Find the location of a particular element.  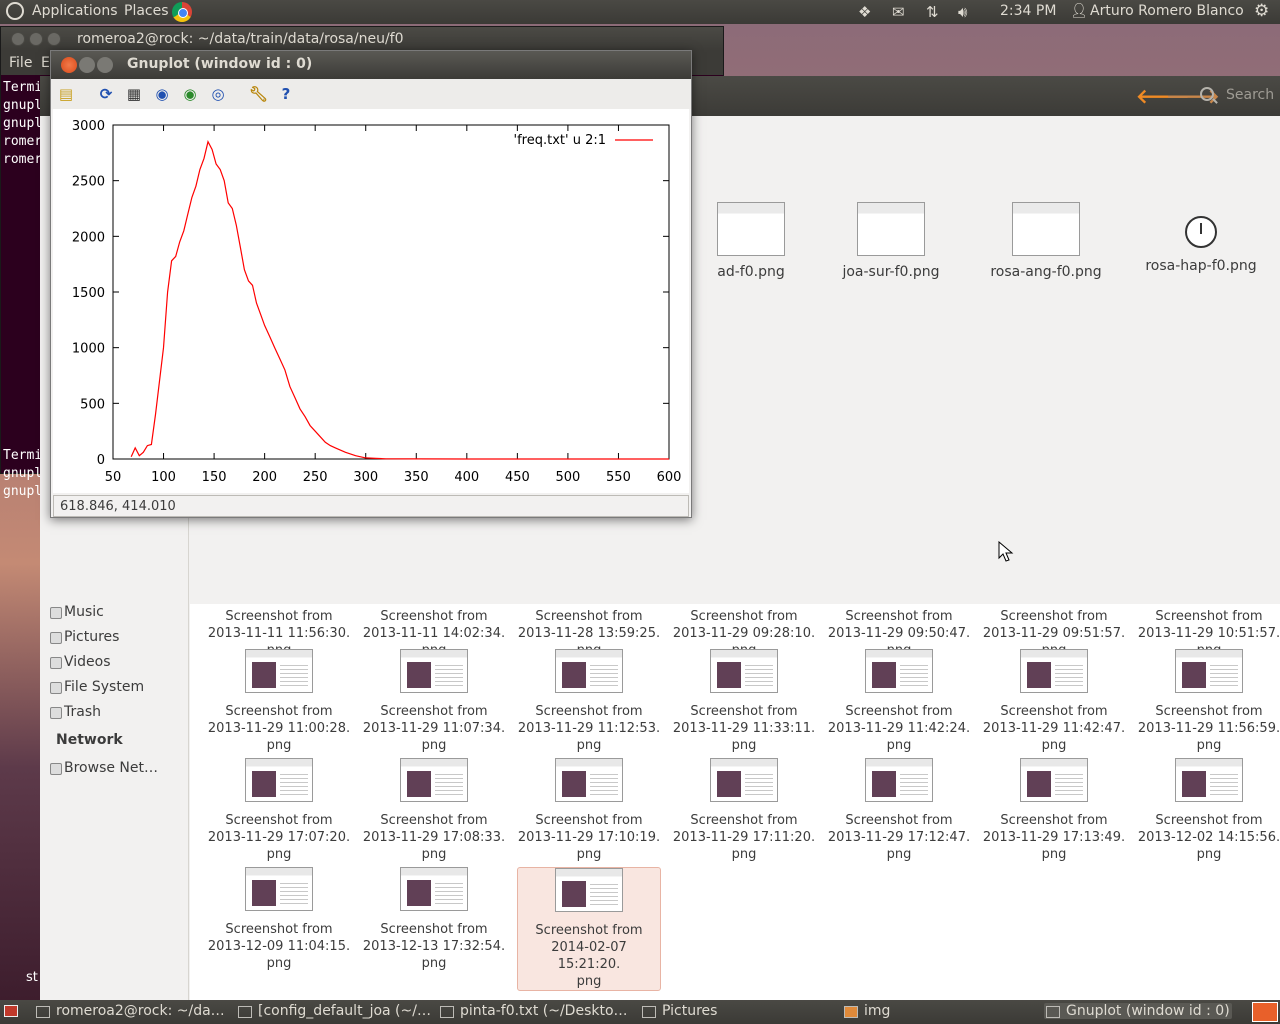

file-name: Screenshot from 2013-11-29 17:08:33. png is located at coordinates (434, 837).